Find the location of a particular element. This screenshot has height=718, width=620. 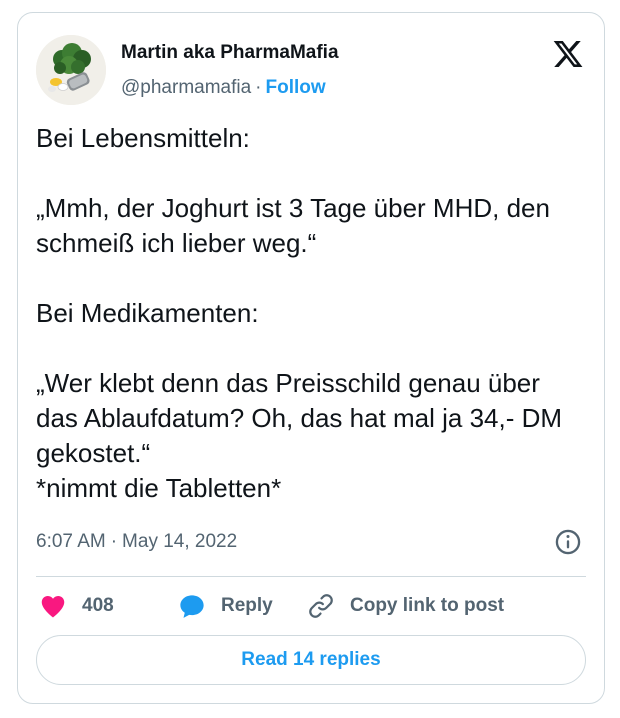

heart-icon is located at coordinates (53, 607).